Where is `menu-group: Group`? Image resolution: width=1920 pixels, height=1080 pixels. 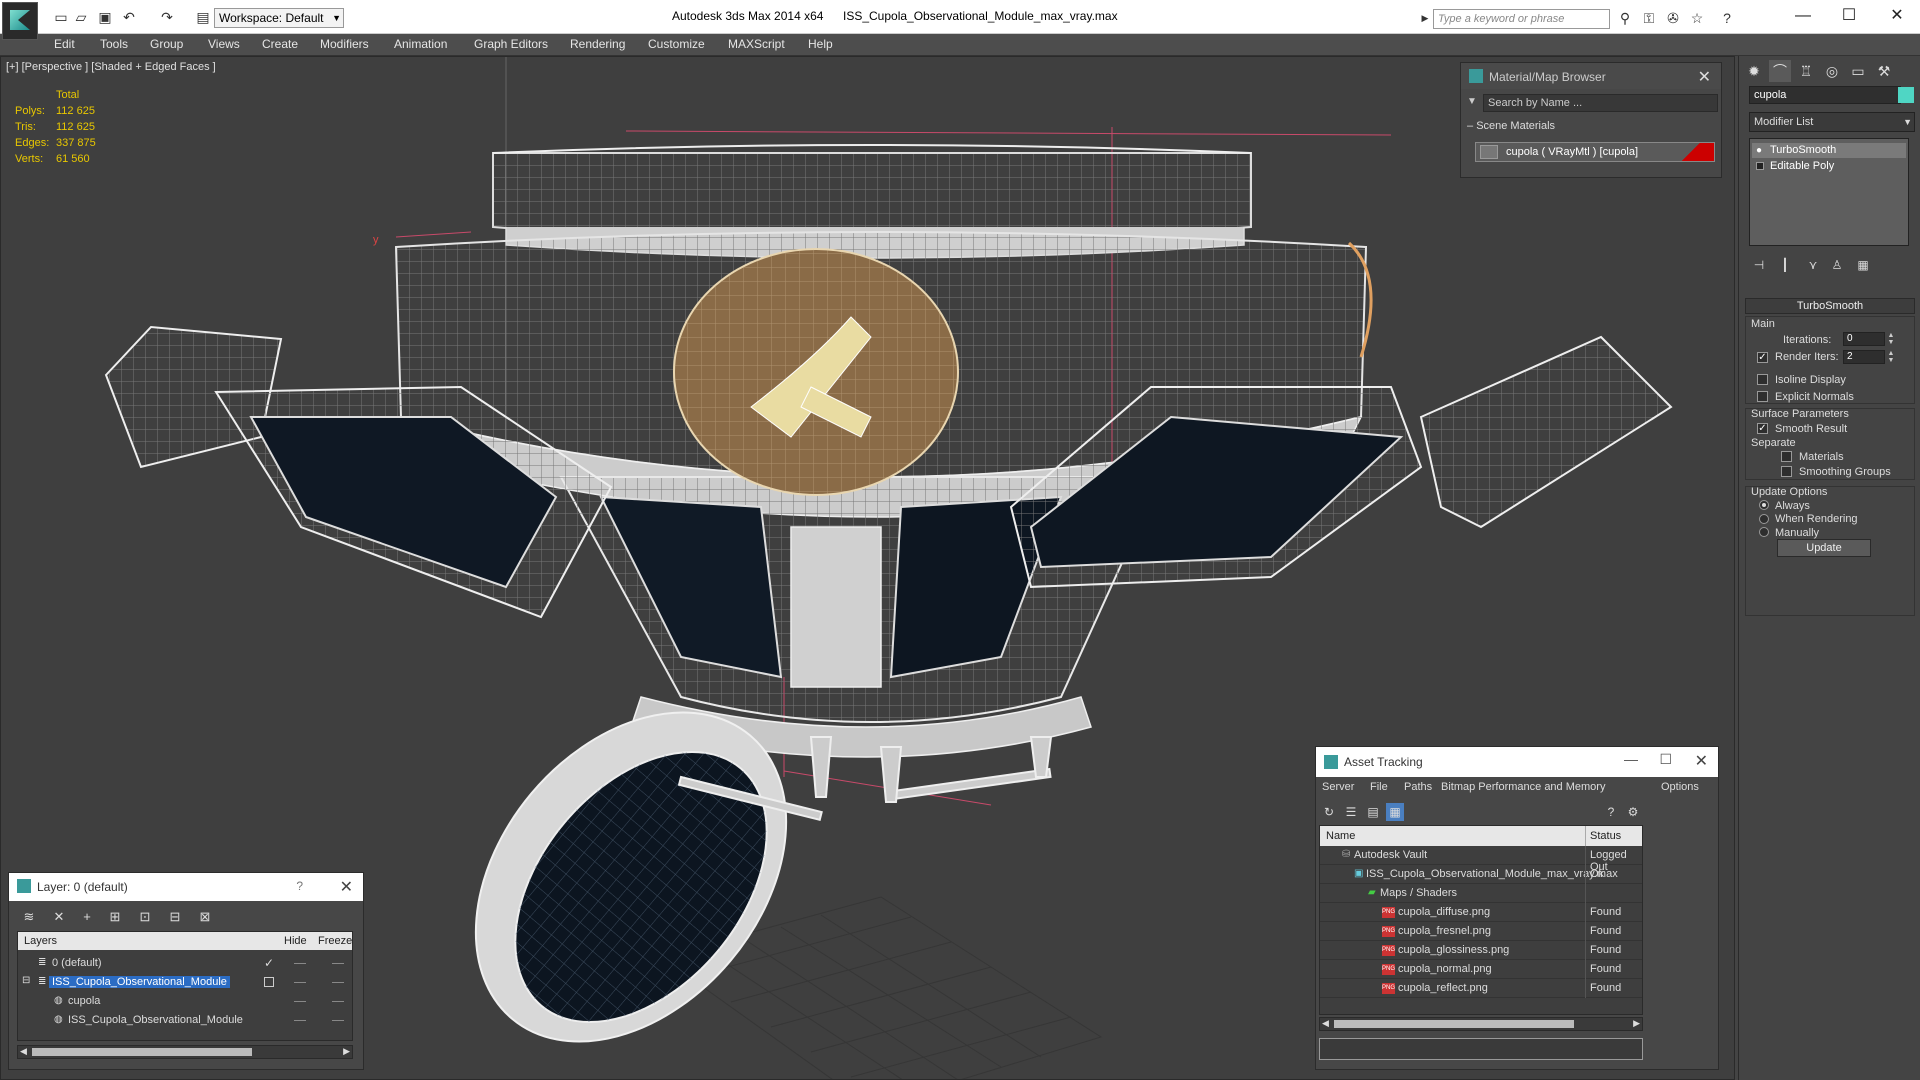
menu-group: Group is located at coordinates (166, 44).